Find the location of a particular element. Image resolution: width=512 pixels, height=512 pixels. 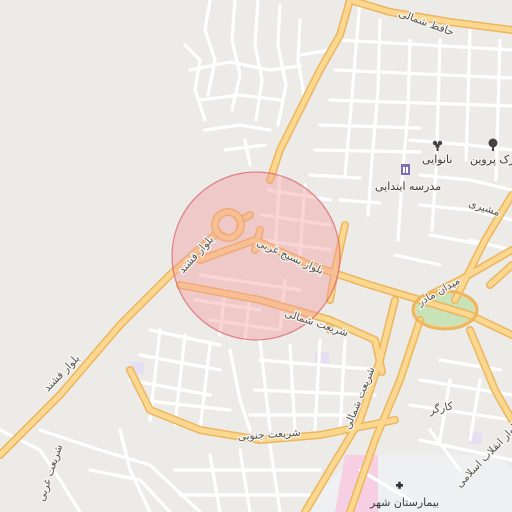

poi-label: بیمارستان شهر is located at coordinates (404, 502).